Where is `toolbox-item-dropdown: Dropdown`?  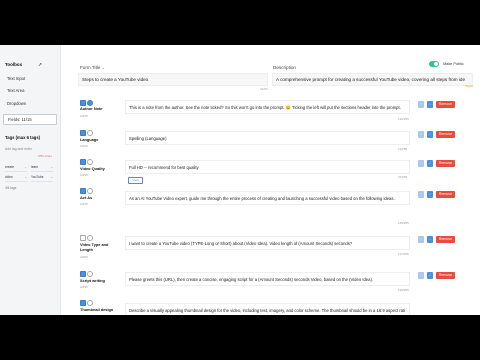
toolbox-item-dropdown: Dropdown is located at coordinates (29, 103).